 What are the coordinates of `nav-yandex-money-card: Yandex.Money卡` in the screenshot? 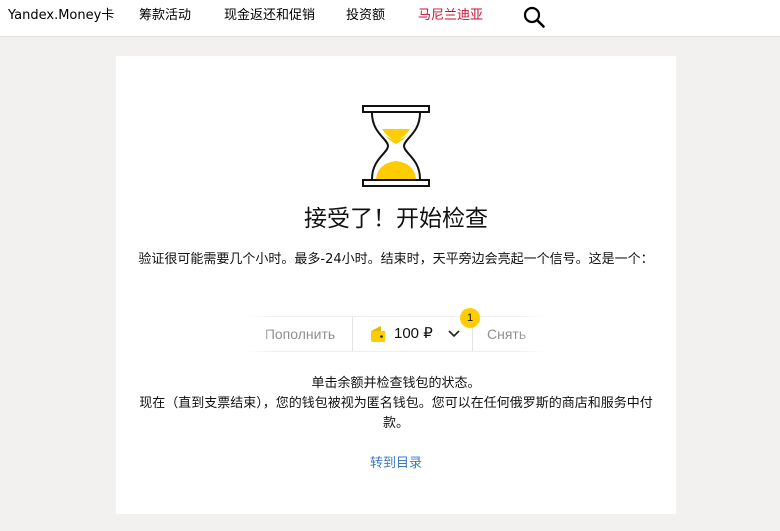 It's located at (61, 16).